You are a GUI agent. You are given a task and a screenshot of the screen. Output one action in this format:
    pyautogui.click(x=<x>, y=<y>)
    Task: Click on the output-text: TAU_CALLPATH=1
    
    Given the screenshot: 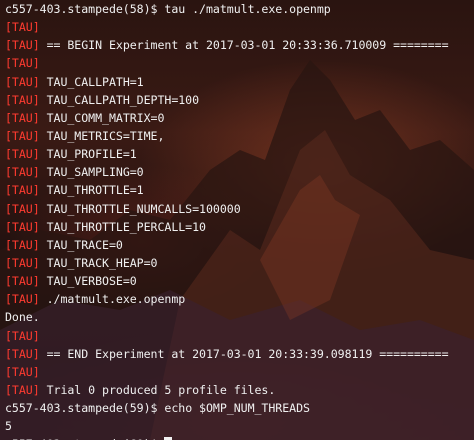 What is the action you would take?
    pyautogui.click(x=91, y=81)
    